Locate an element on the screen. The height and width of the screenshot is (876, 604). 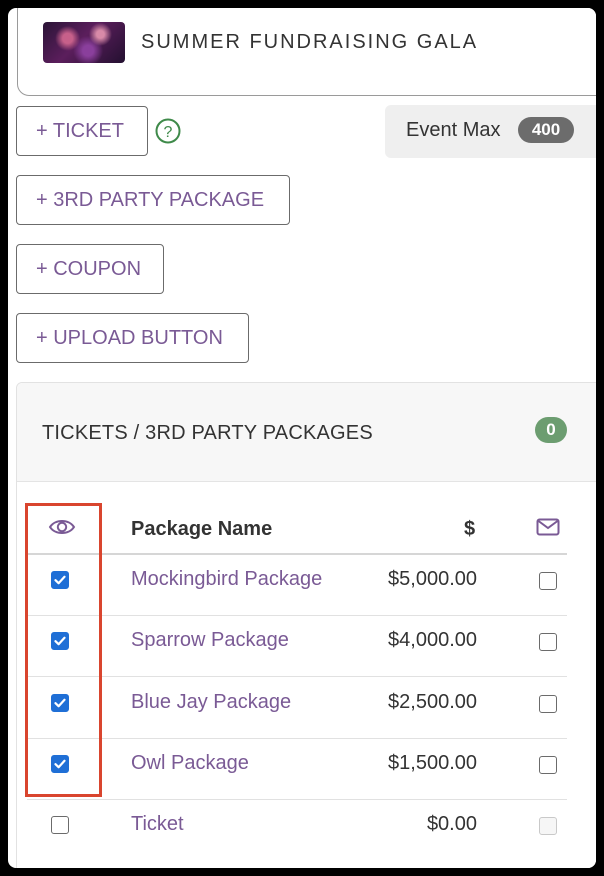
column-package-name: Package Name is located at coordinates (201, 529).